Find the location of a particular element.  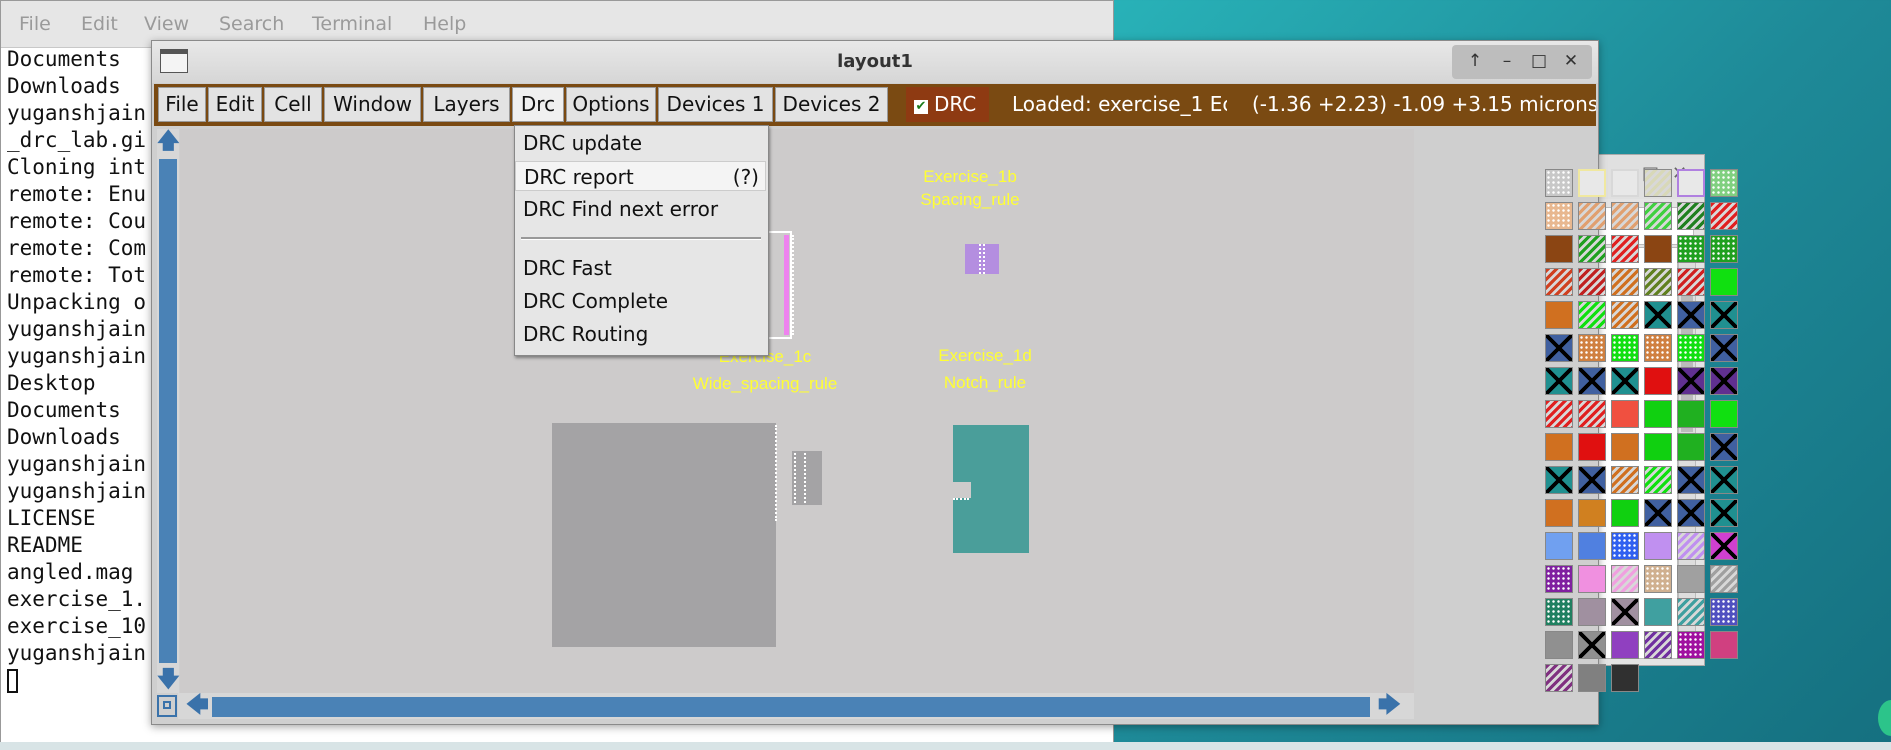

horizontal-scroll-thumb is located at coordinates (791, 707).